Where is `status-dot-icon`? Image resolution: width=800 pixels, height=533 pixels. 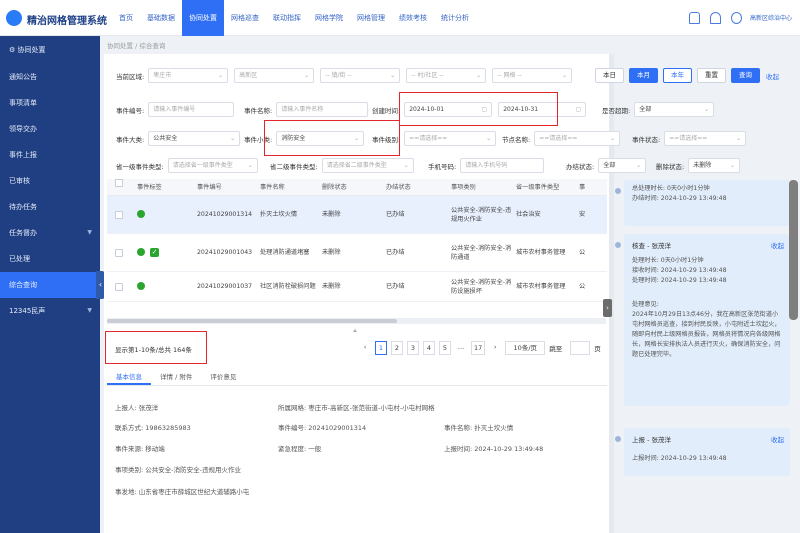 status-dot-icon is located at coordinates (141, 252).